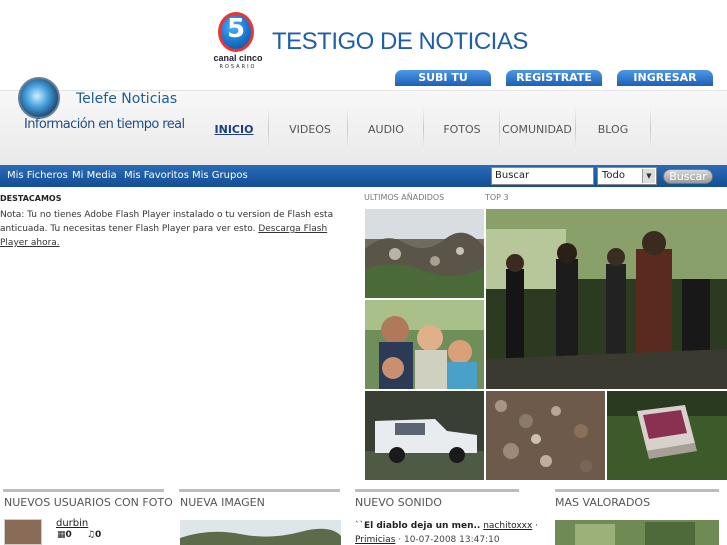 This screenshot has height=545, width=727. I want to click on nav-item-fotos: FOTOS, so click(462, 129).